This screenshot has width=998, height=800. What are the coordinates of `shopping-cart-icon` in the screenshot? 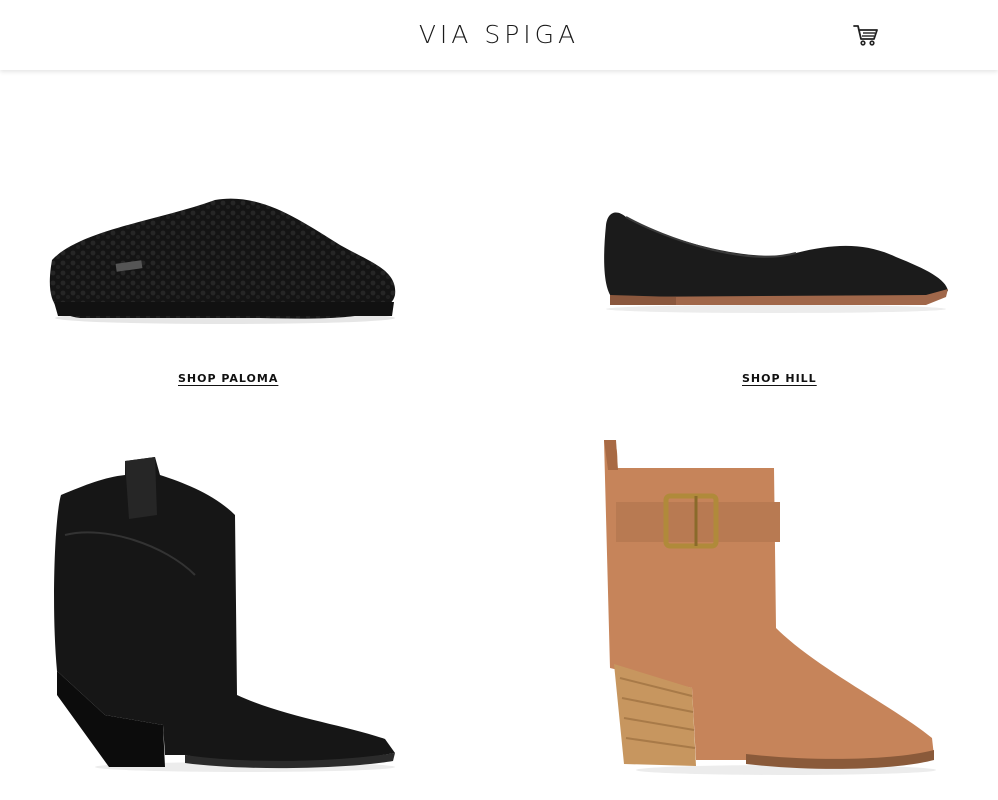 It's located at (866, 35).